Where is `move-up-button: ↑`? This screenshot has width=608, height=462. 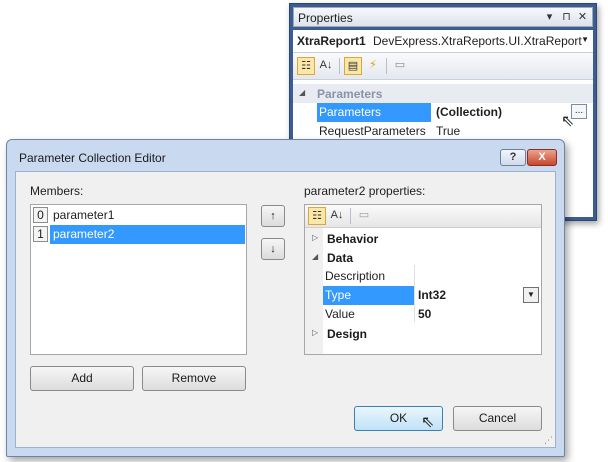
move-up-button: ↑ is located at coordinates (273, 216).